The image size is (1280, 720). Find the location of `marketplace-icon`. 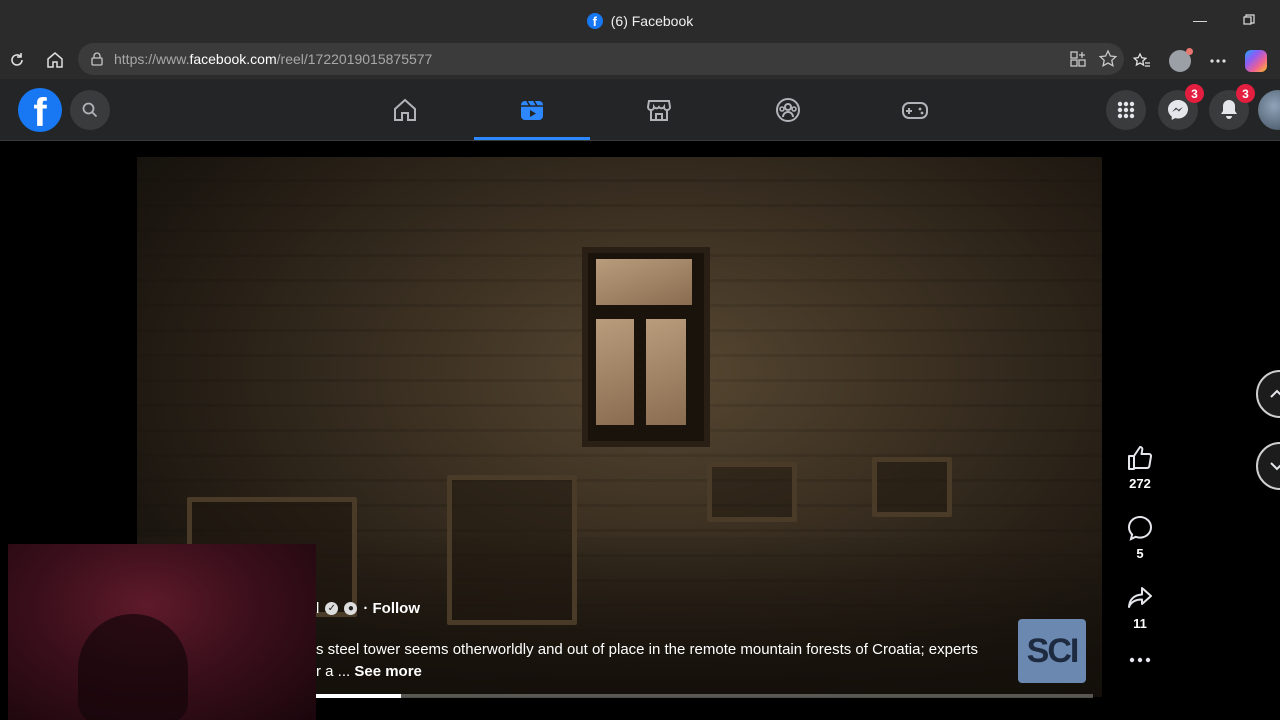

marketplace-icon is located at coordinates (659, 110).